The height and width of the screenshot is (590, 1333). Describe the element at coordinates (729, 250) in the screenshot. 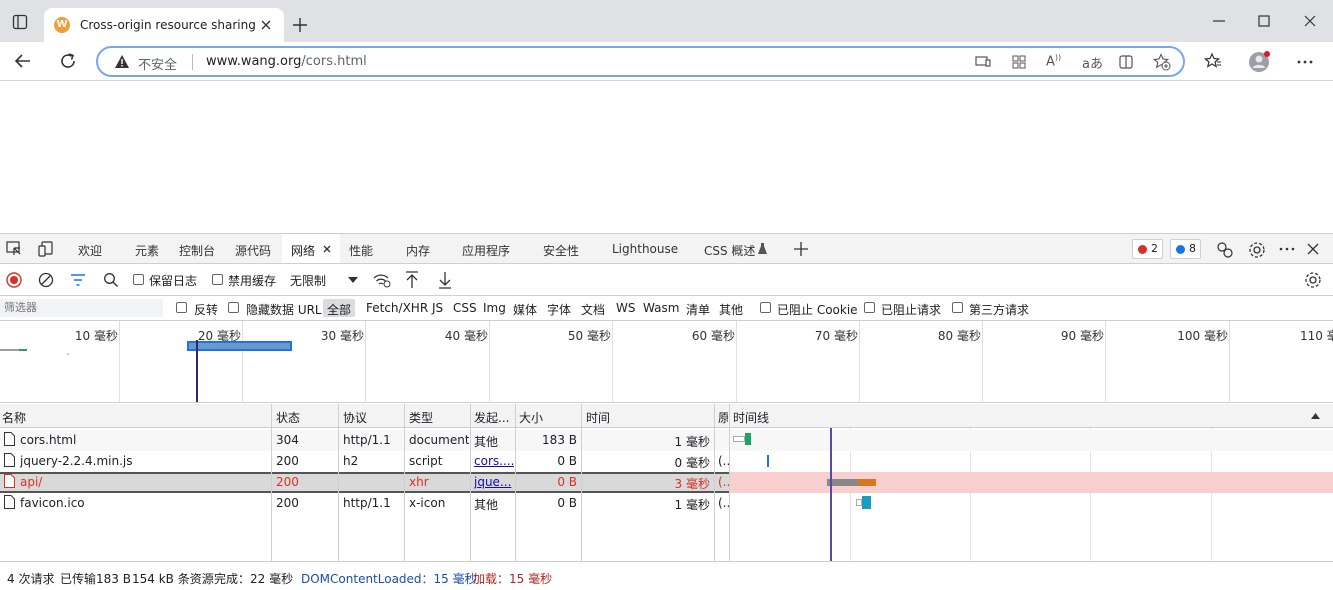

I see `tab-css-overview: CSS 概述` at that location.